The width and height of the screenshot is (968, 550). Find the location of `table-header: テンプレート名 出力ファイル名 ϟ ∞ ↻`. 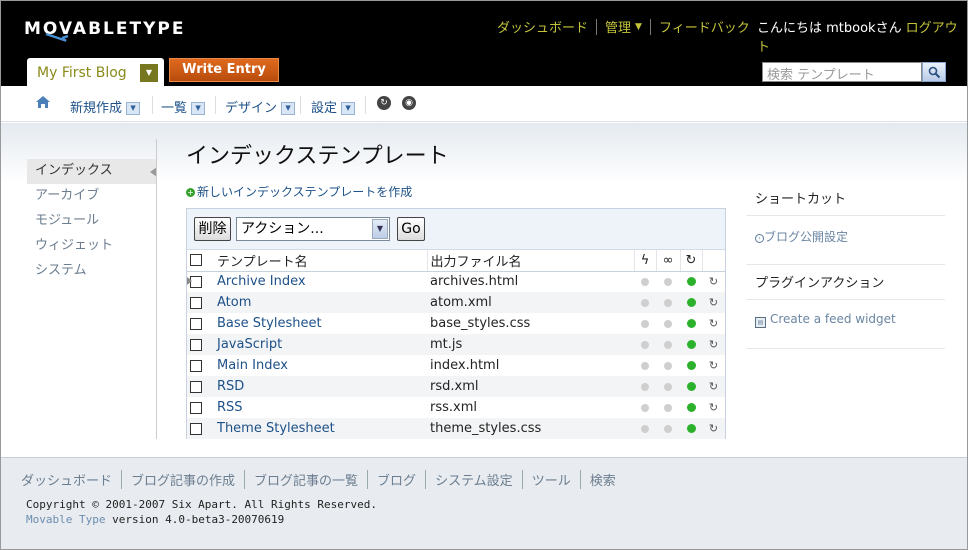

table-header: テンプレート名 出力ファイル名 ϟ ∞ ↻ is located at coordinates (456, 261).